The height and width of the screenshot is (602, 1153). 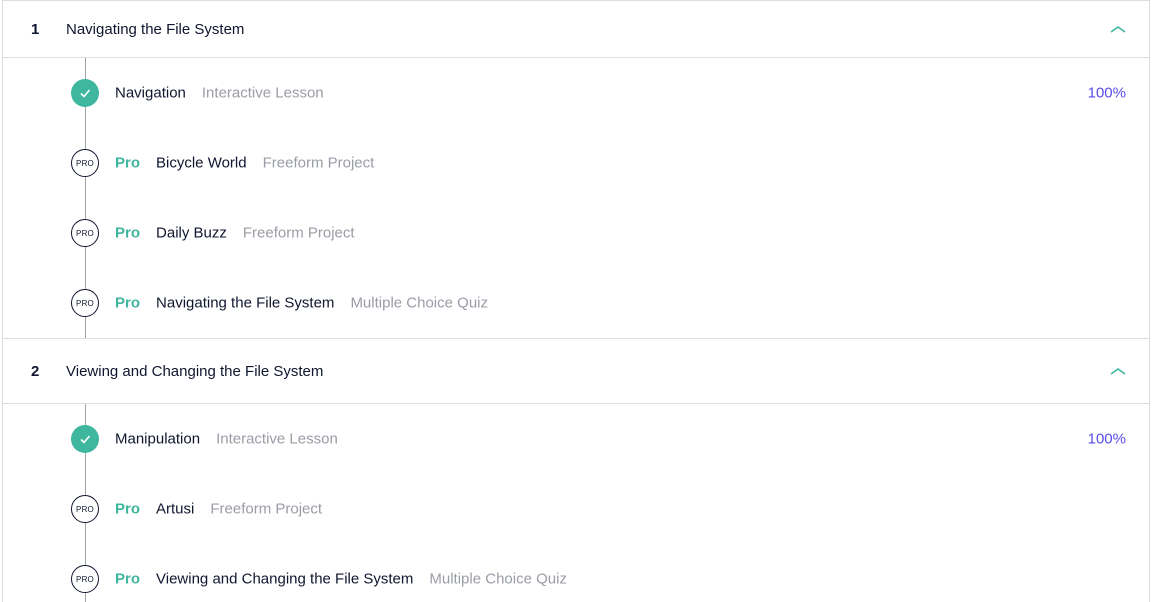 I want to click on list-item-manipulation: Manipulation Interactive Lesson 100%, so click(x=576, y=439).